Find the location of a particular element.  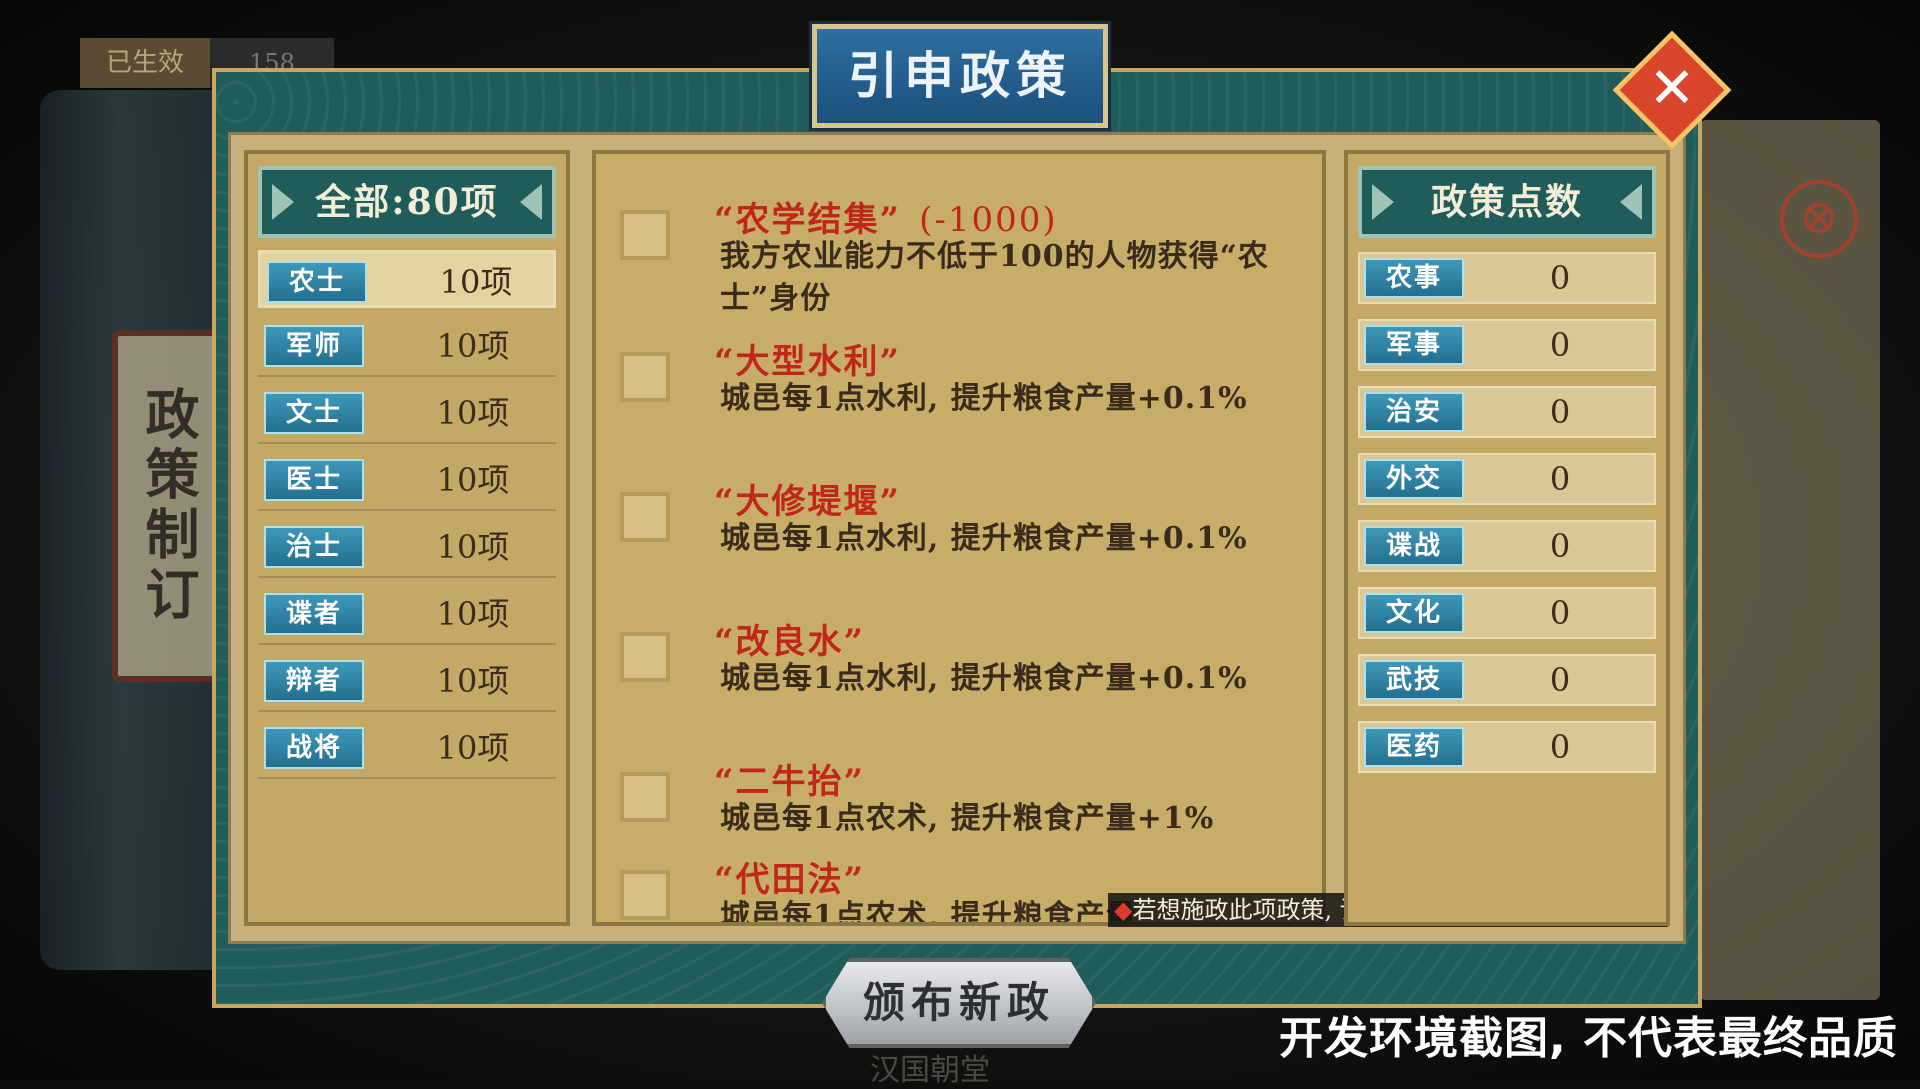

policy-description: 城邑每1点农术, 提升粮食产量+1% is located at coordinates (967, 818).